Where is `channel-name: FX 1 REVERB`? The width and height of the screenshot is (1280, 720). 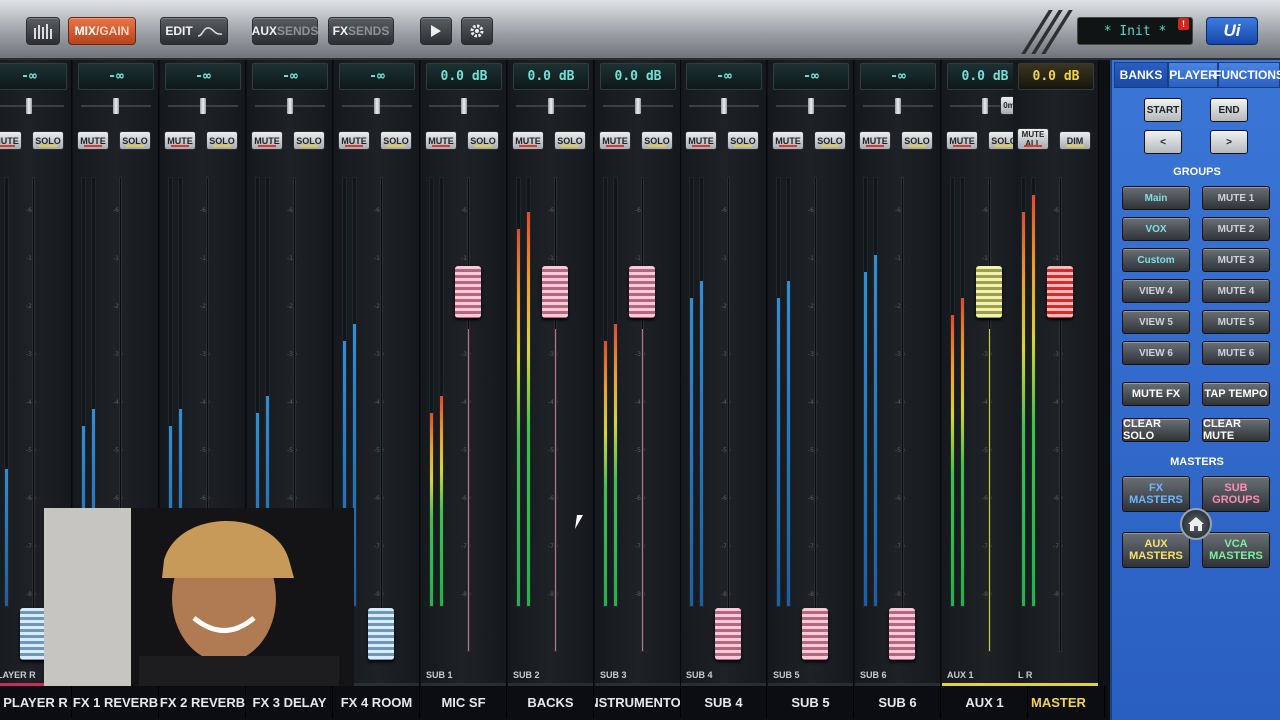
channel-name: FX 1 REVERB is located at coordinates (116, 702).